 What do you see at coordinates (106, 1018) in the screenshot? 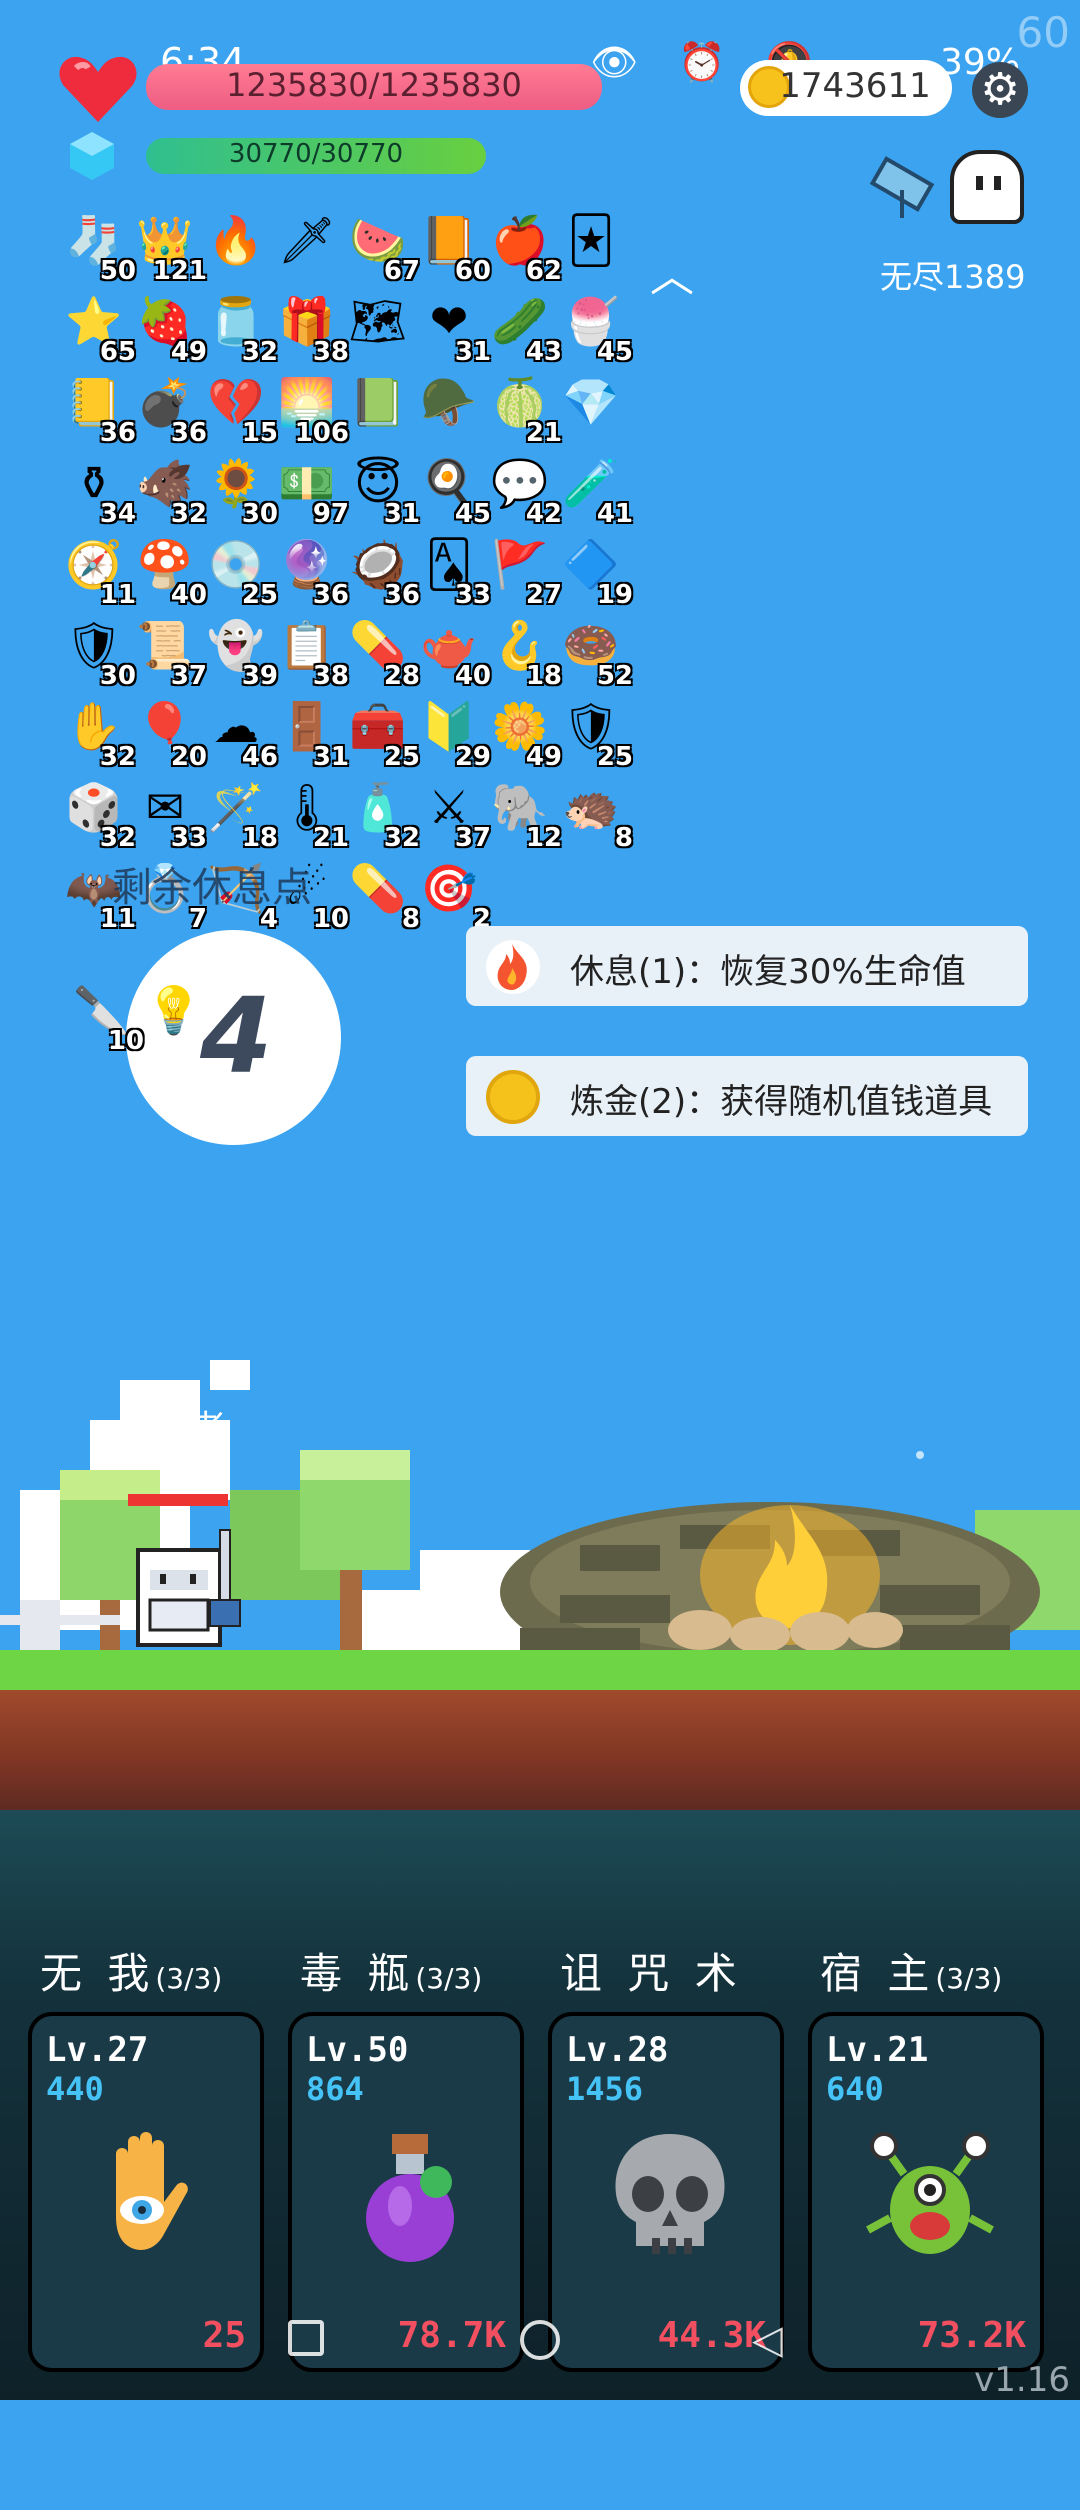
I see `inventory-item: 🔪 10` at bounding box center [106, 1018].